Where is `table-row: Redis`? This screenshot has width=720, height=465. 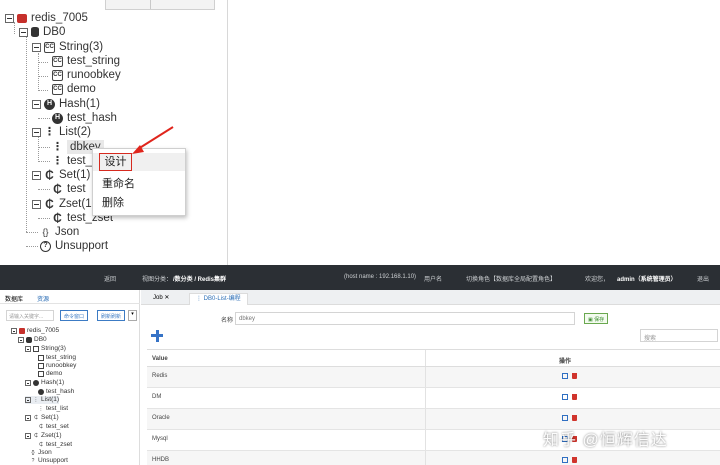 table-row: Redis is located at coordinates (433, 377).